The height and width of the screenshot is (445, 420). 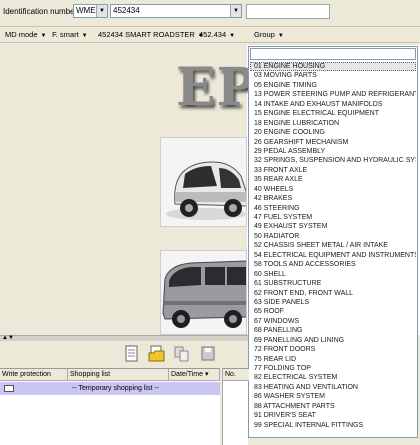 What do you see at coordinates (333, 377) in the screenshot?
I see `list-item: 82 ELECTRICAL SYSTEM` at bounding box center [333, 377].